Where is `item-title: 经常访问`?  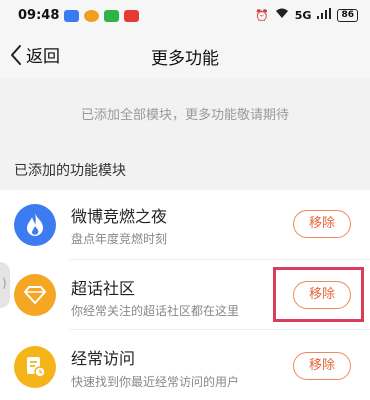
item-title: 经常访问 is located at coordinates (103, 358).